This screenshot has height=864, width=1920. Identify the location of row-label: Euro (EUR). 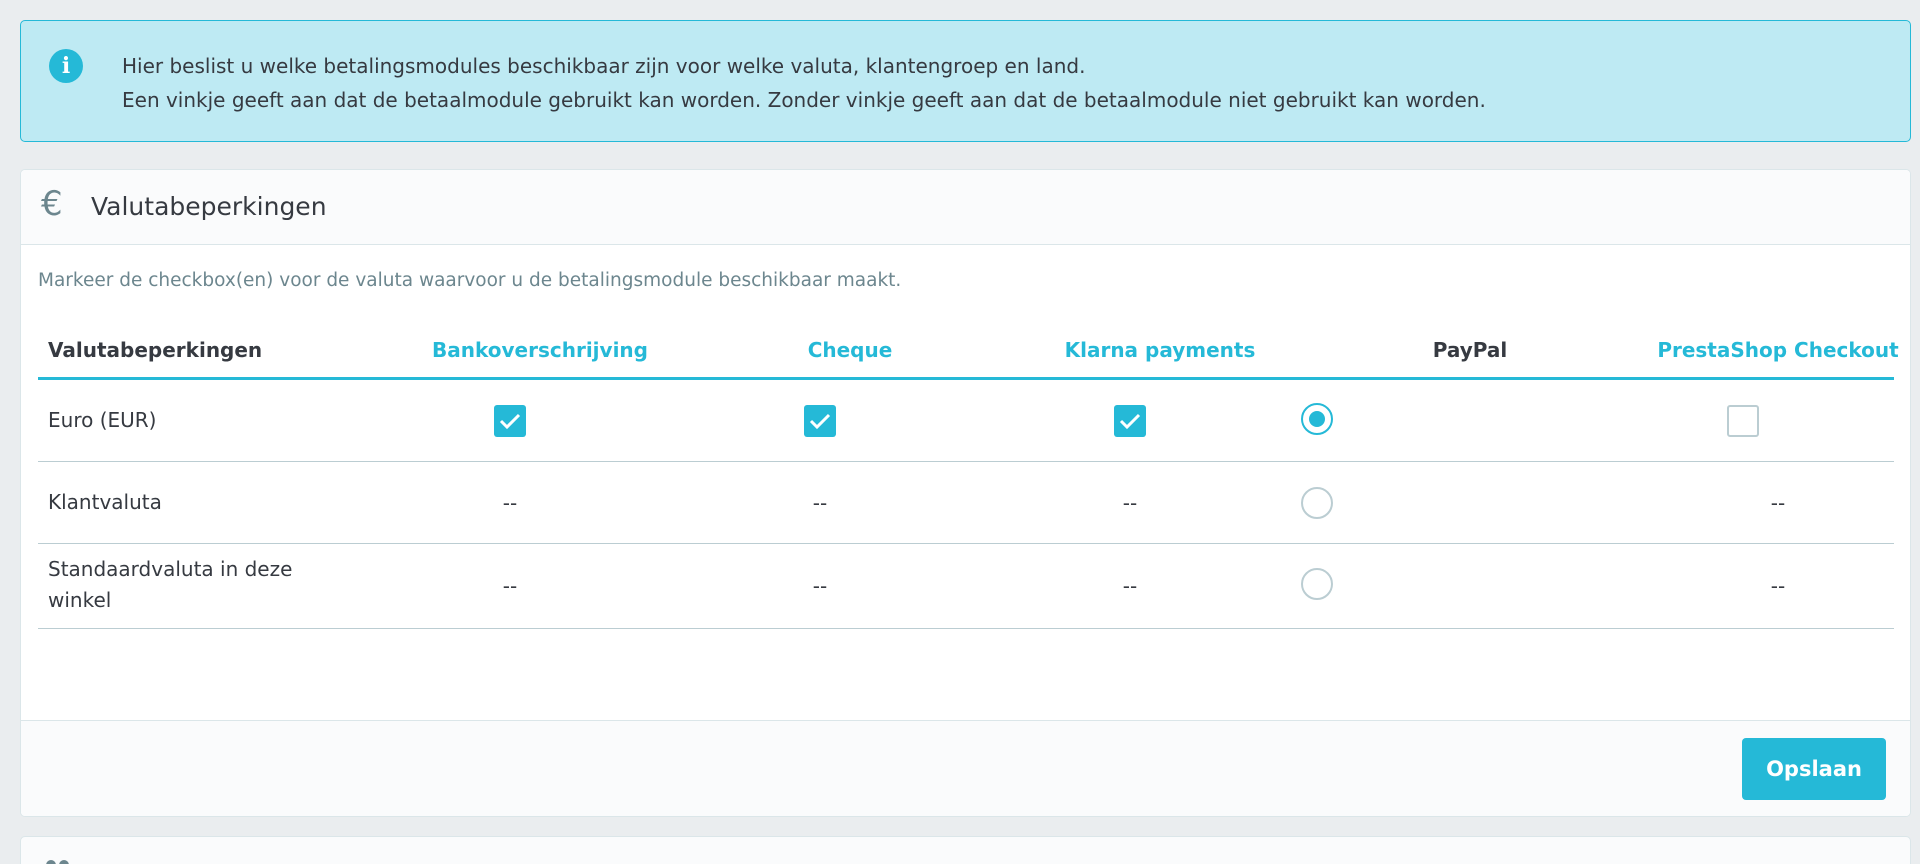
(102, 420).